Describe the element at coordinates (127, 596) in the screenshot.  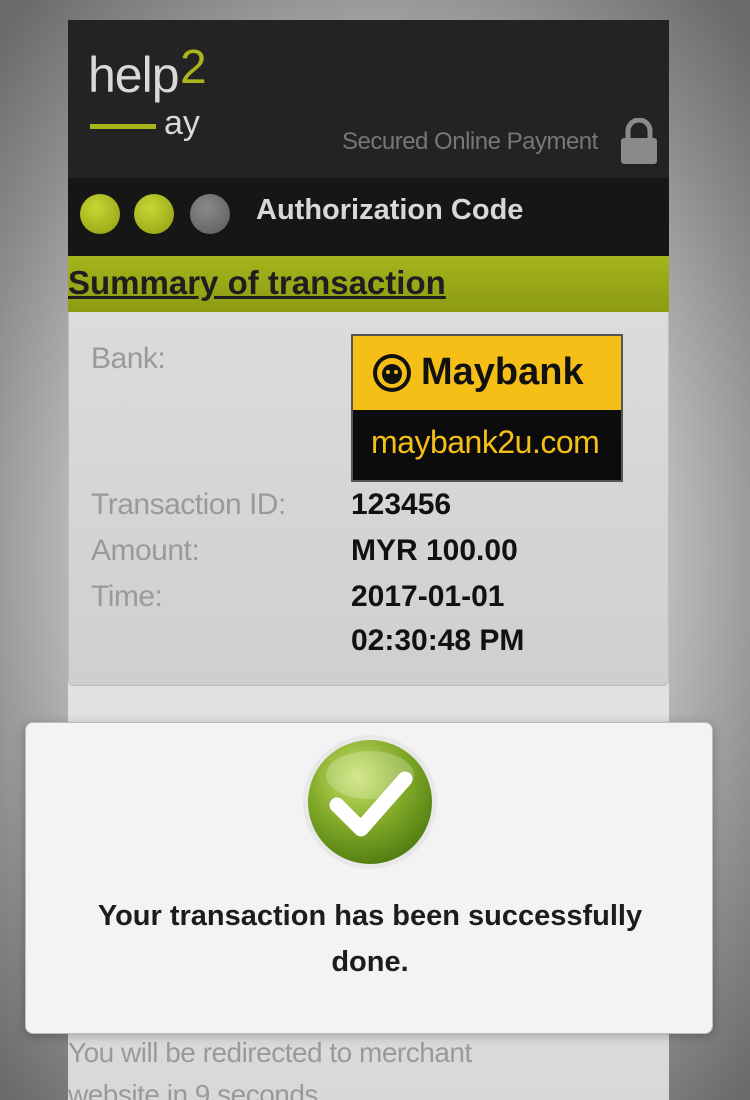
I see `time-label: Time:` at that location.